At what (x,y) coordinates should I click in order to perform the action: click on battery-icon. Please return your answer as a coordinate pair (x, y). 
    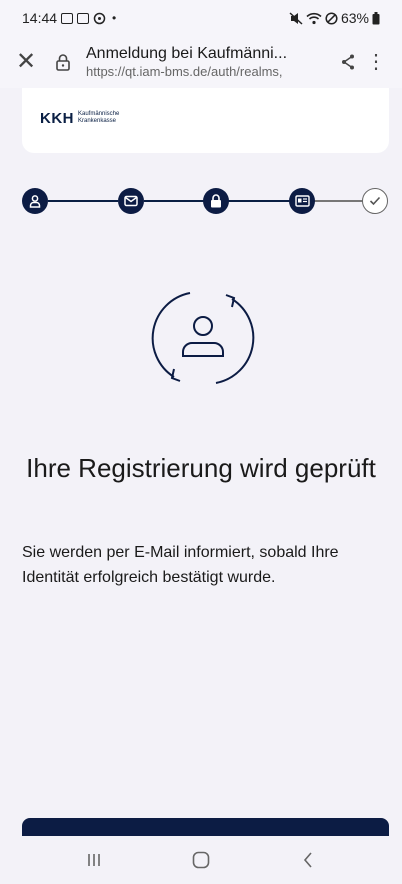
    Looking at the image, I should click on (376, 17).